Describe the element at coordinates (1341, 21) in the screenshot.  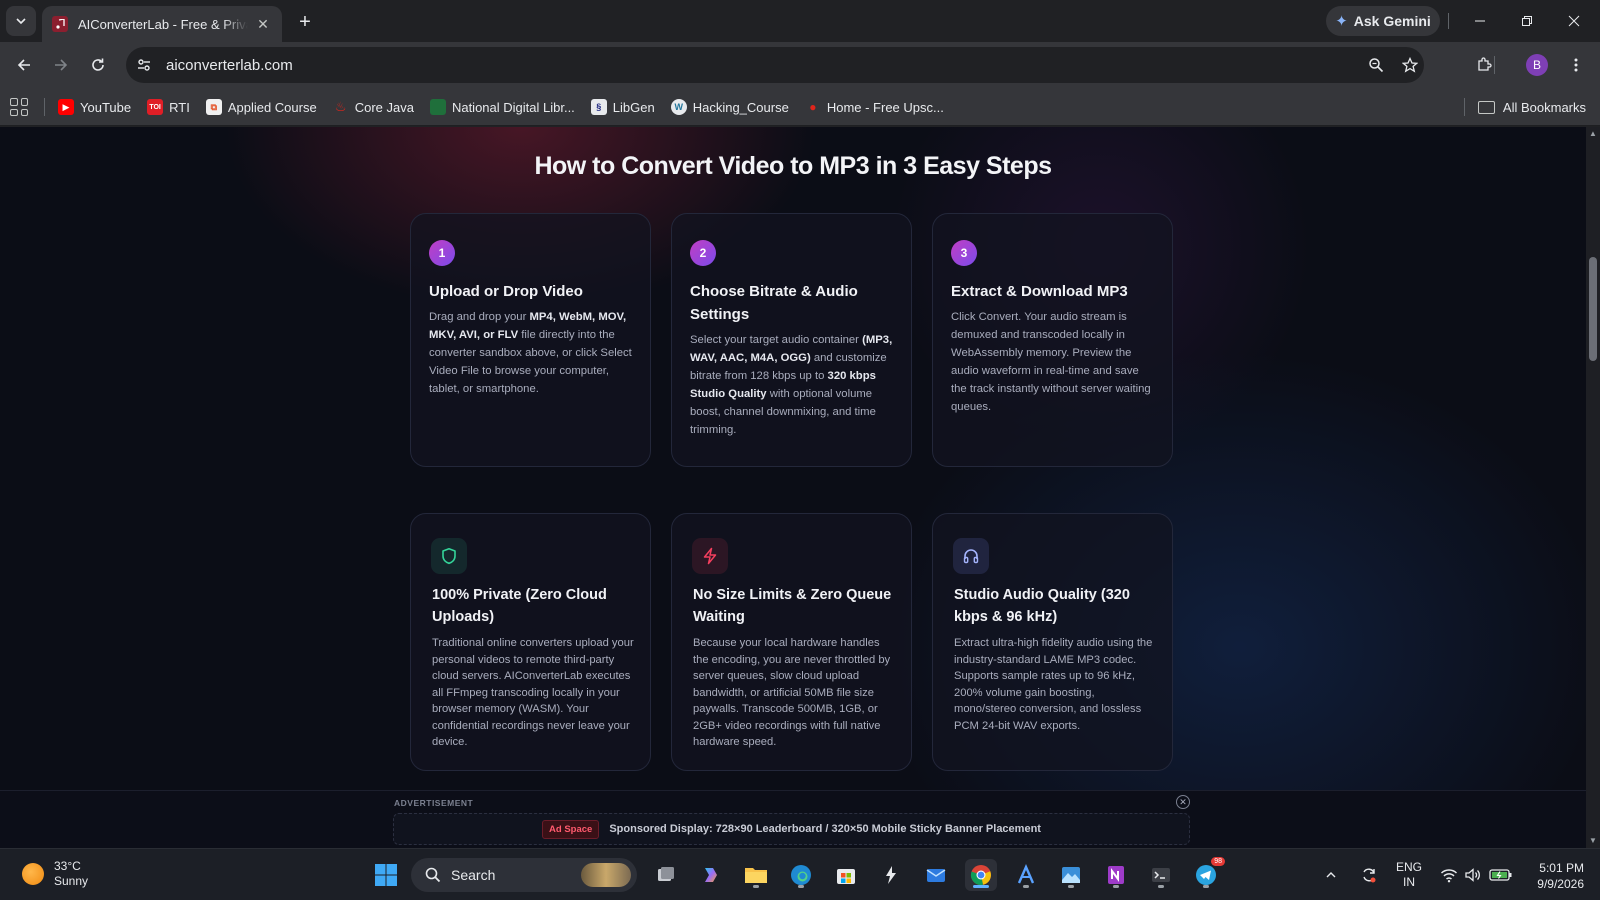
I see `gemini-sparkle-icon: ✦` at that location.